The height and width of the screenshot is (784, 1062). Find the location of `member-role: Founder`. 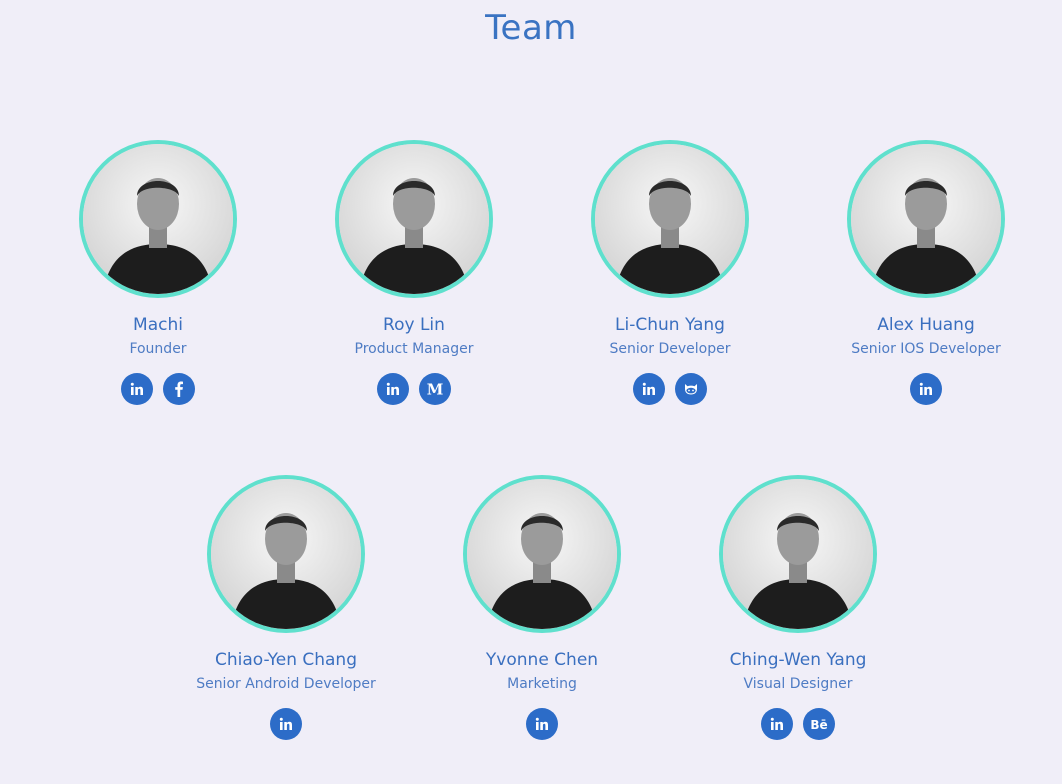

member-role: Founder is located at coordinates (158, 349).